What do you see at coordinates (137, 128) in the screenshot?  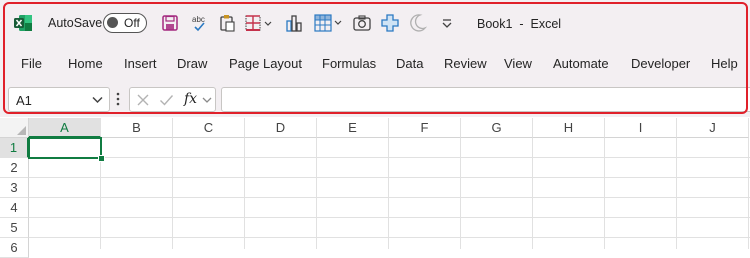 I see `column-header-b: B` at bounding box center [137, 128].